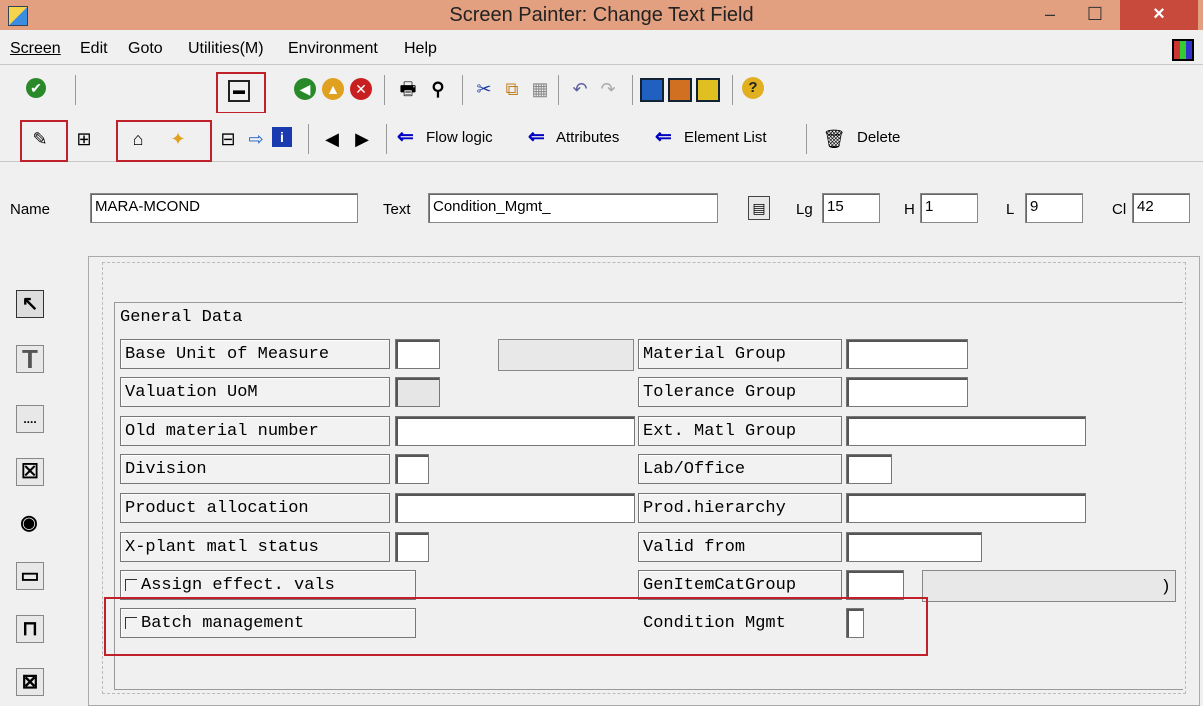 This screenshot has width=1203, height=706. Describe the element at coordinates (29, 523) in the screenshot. I see `radio-button-tool-icon: ◉` at that location.